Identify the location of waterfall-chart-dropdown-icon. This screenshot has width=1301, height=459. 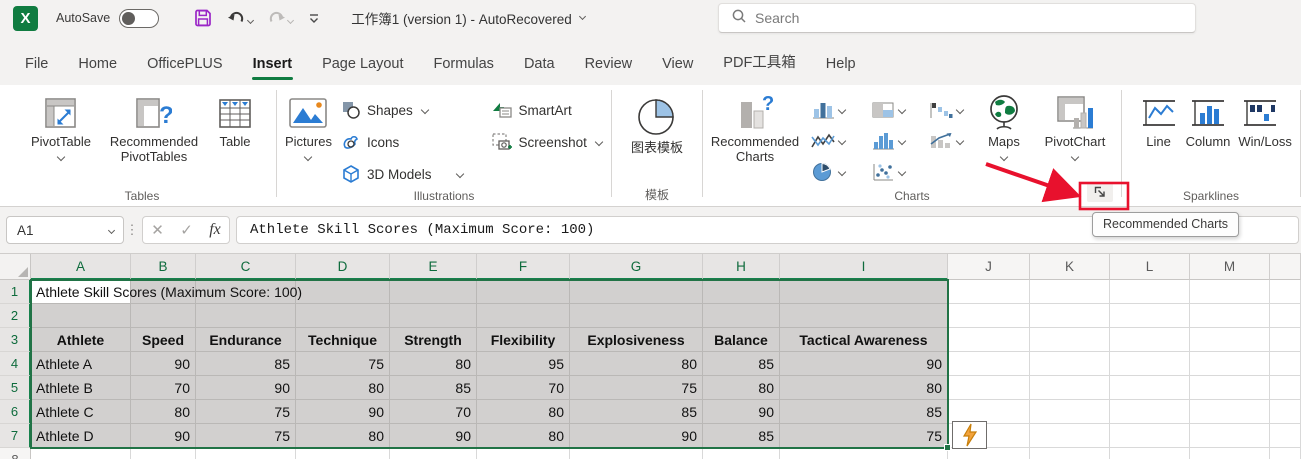
(960, 109).